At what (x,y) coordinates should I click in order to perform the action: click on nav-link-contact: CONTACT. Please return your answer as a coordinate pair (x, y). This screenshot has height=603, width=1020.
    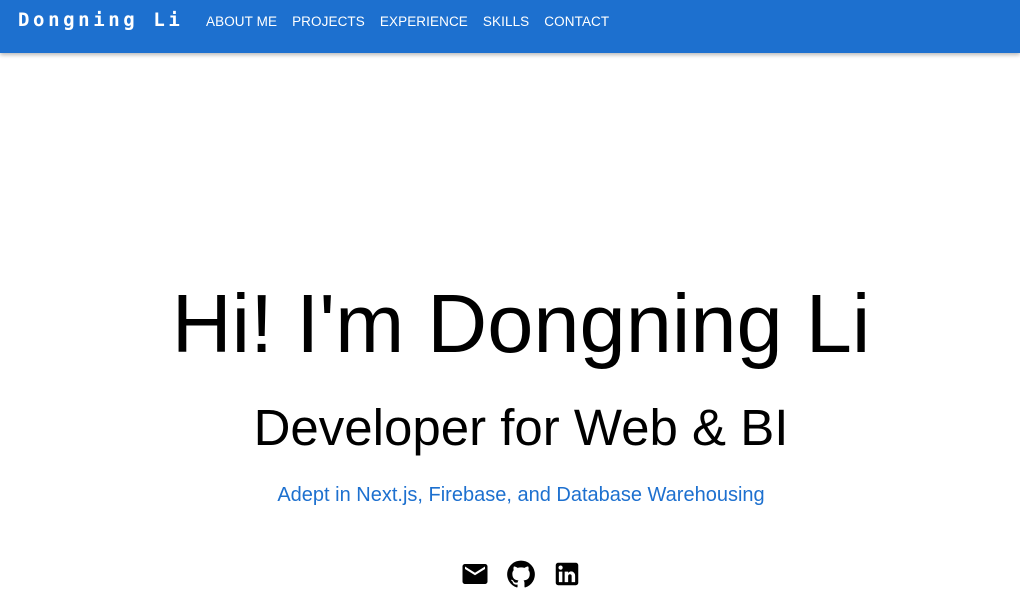
    Looking at the image, I should click on (576, 21).